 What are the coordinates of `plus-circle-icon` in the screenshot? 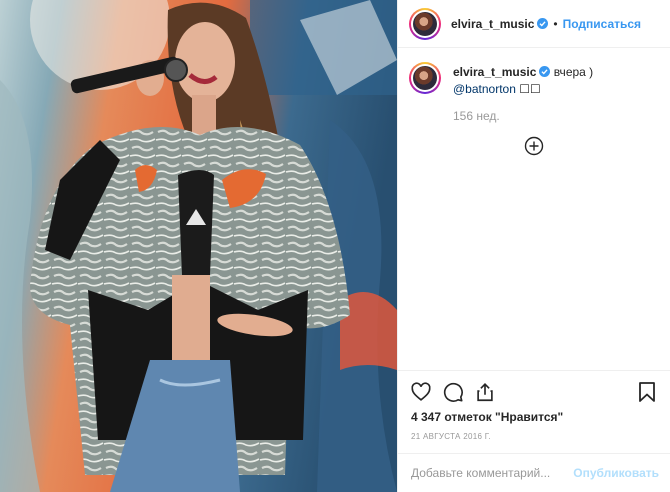 It's located at (534, 146).